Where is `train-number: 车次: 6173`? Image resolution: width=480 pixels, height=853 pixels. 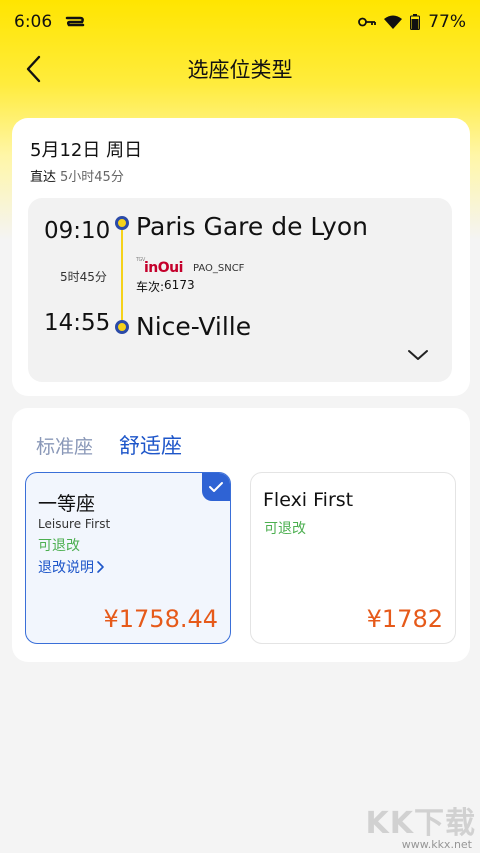 train-number: 车次: 6173 is located at coordinates (190, 286).